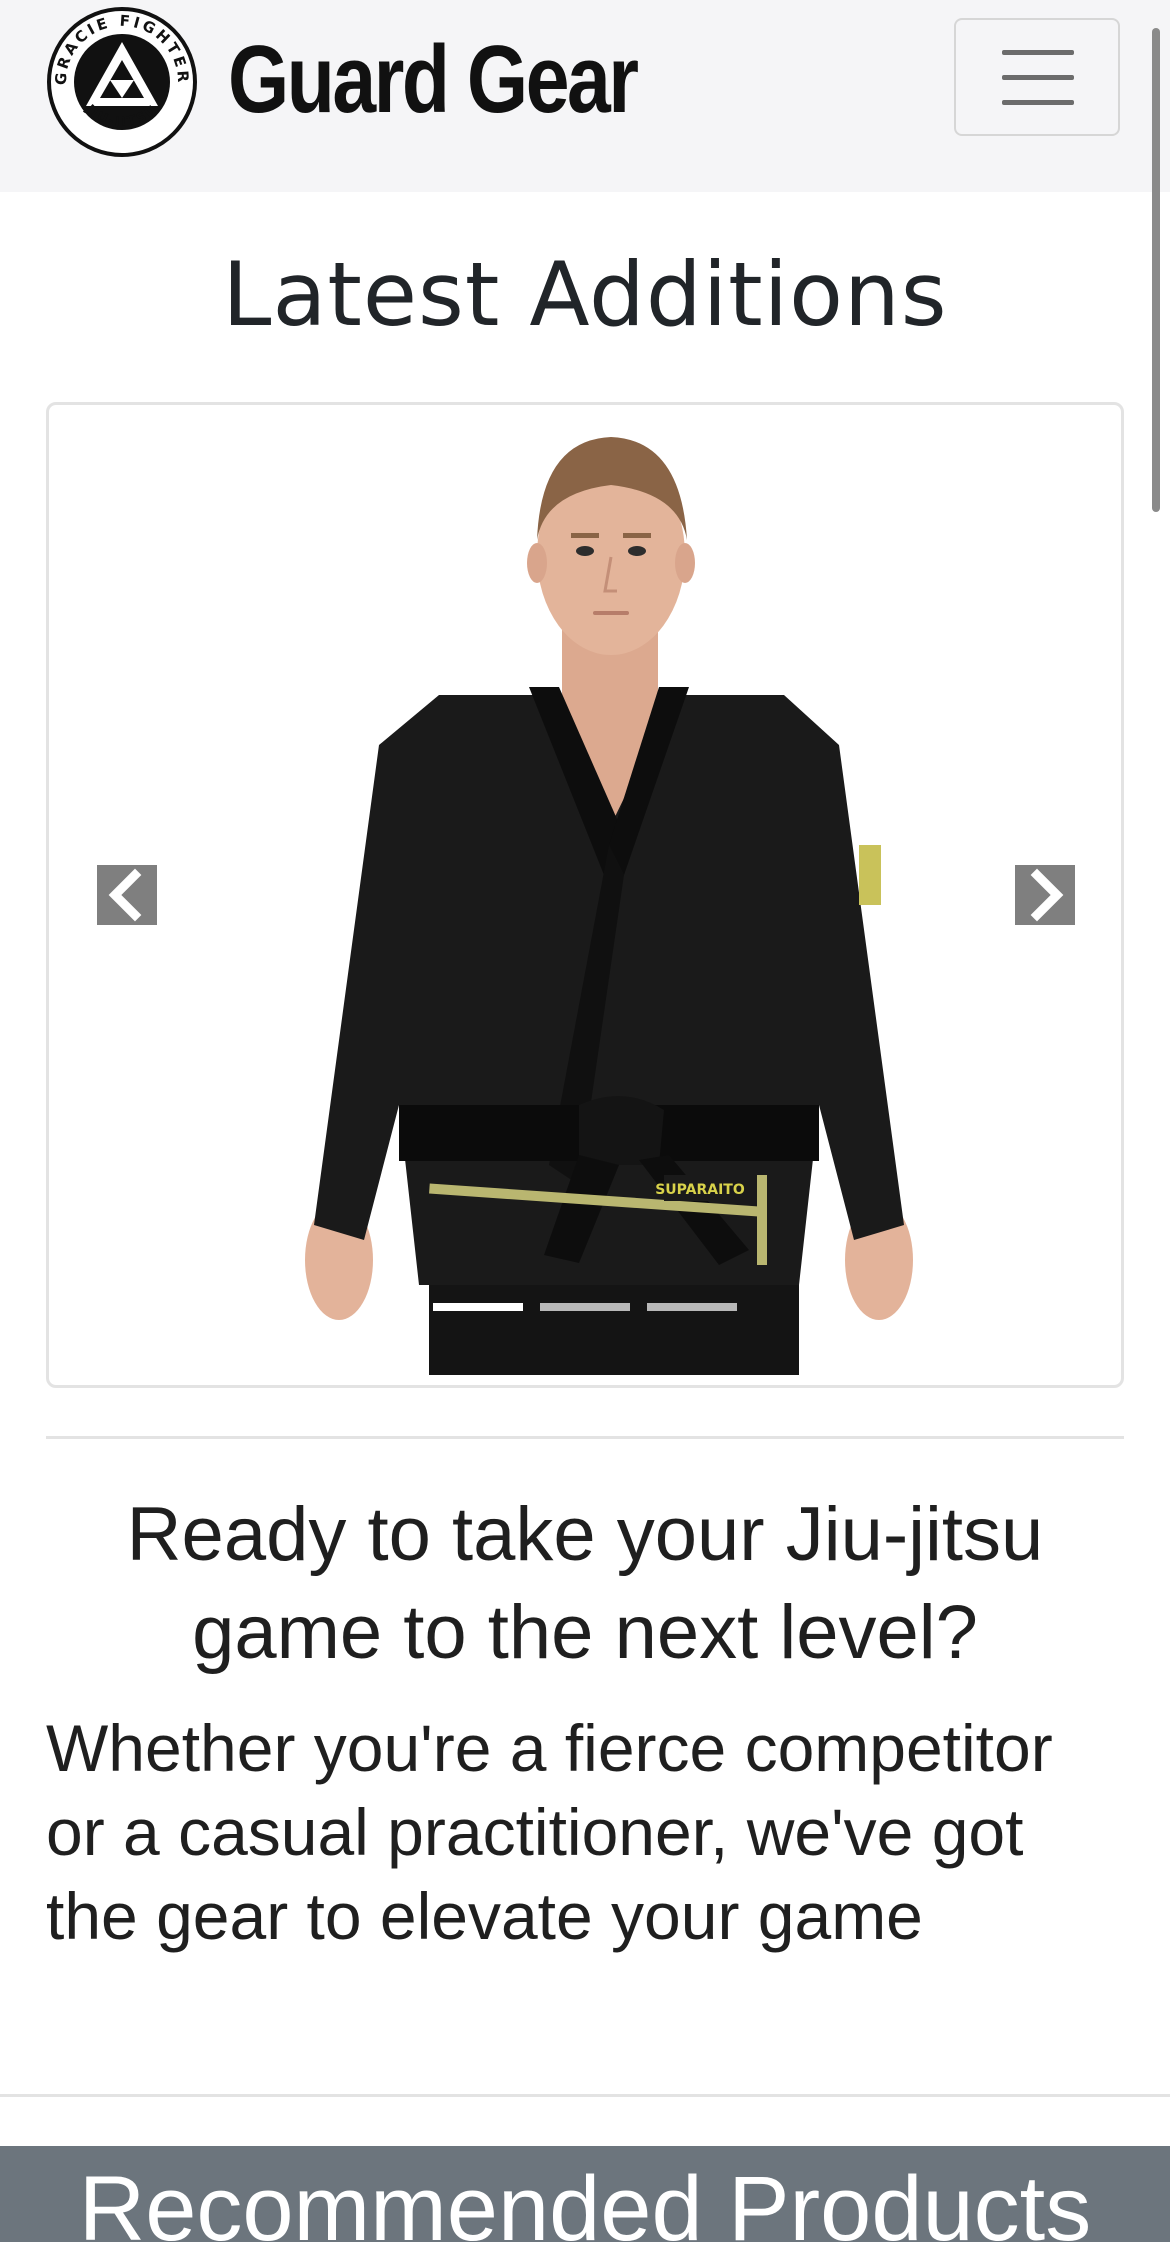 Image resolution: width=1170 pixels, height=2242 pixels. I want to click on carousel-prev-button, so click(127, 895).